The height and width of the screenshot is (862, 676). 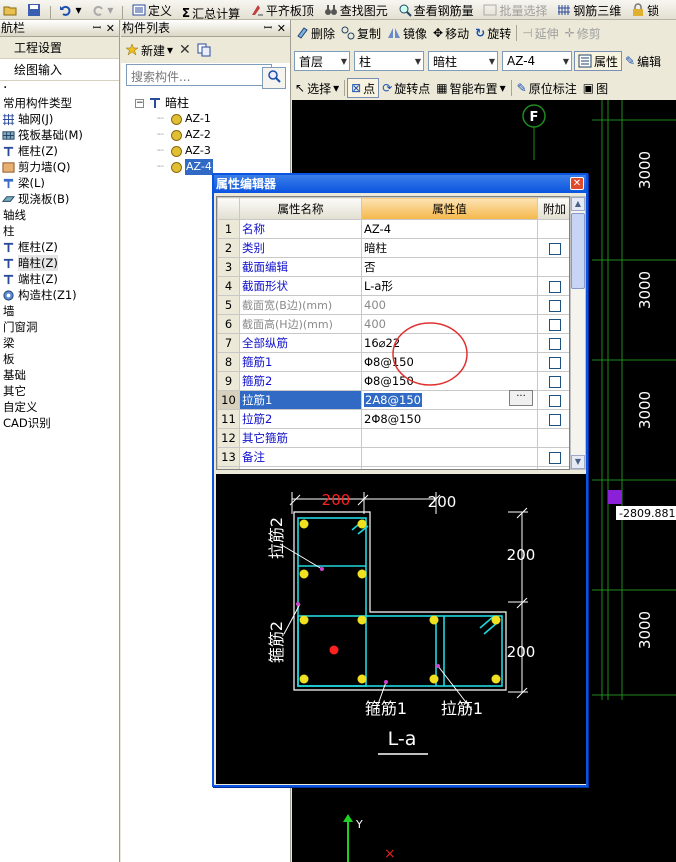 What do you see at coordinates (463, 61) in the screenshot?
I see `subtype-select: 暗柱 ▼` at bounding box center [463, 61].